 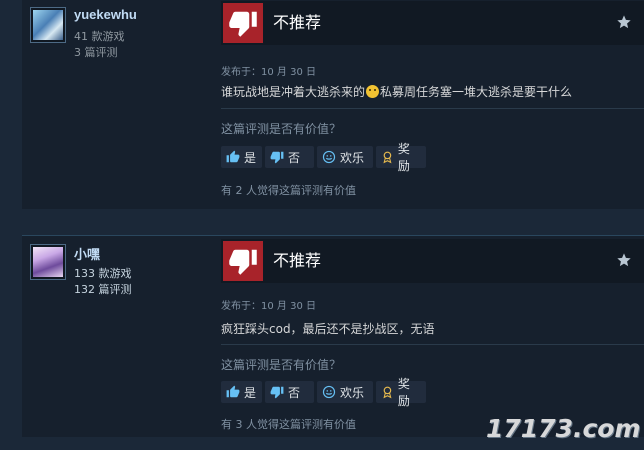 I want to click on review-content: 谁玩战地是冲着大逃杀来的 私募周任务塞一堆大逃杀是要干什么, so click(x=396, y=91).